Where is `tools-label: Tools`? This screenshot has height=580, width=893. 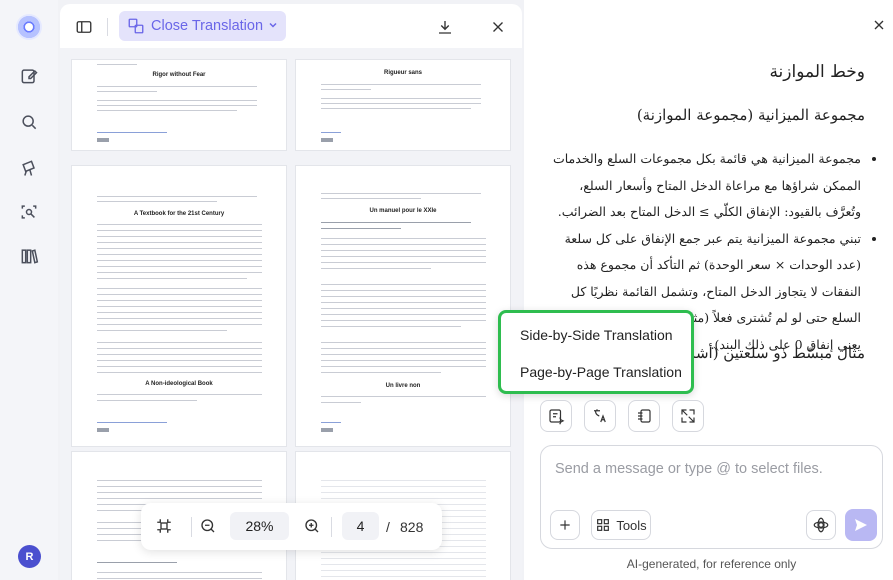 tools-label: Tools is located at coordinates (631, 525).